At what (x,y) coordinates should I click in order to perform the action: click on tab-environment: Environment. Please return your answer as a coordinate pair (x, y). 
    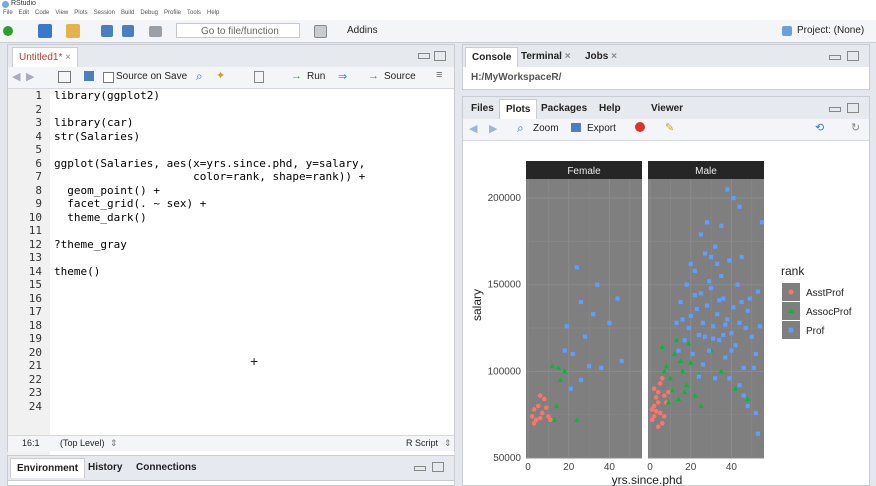
    Looking at the image, I should click on (48, 468).